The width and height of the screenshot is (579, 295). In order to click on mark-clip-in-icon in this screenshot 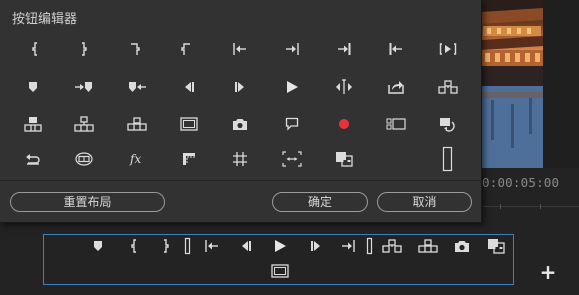, I will do `click(135, 49)`.